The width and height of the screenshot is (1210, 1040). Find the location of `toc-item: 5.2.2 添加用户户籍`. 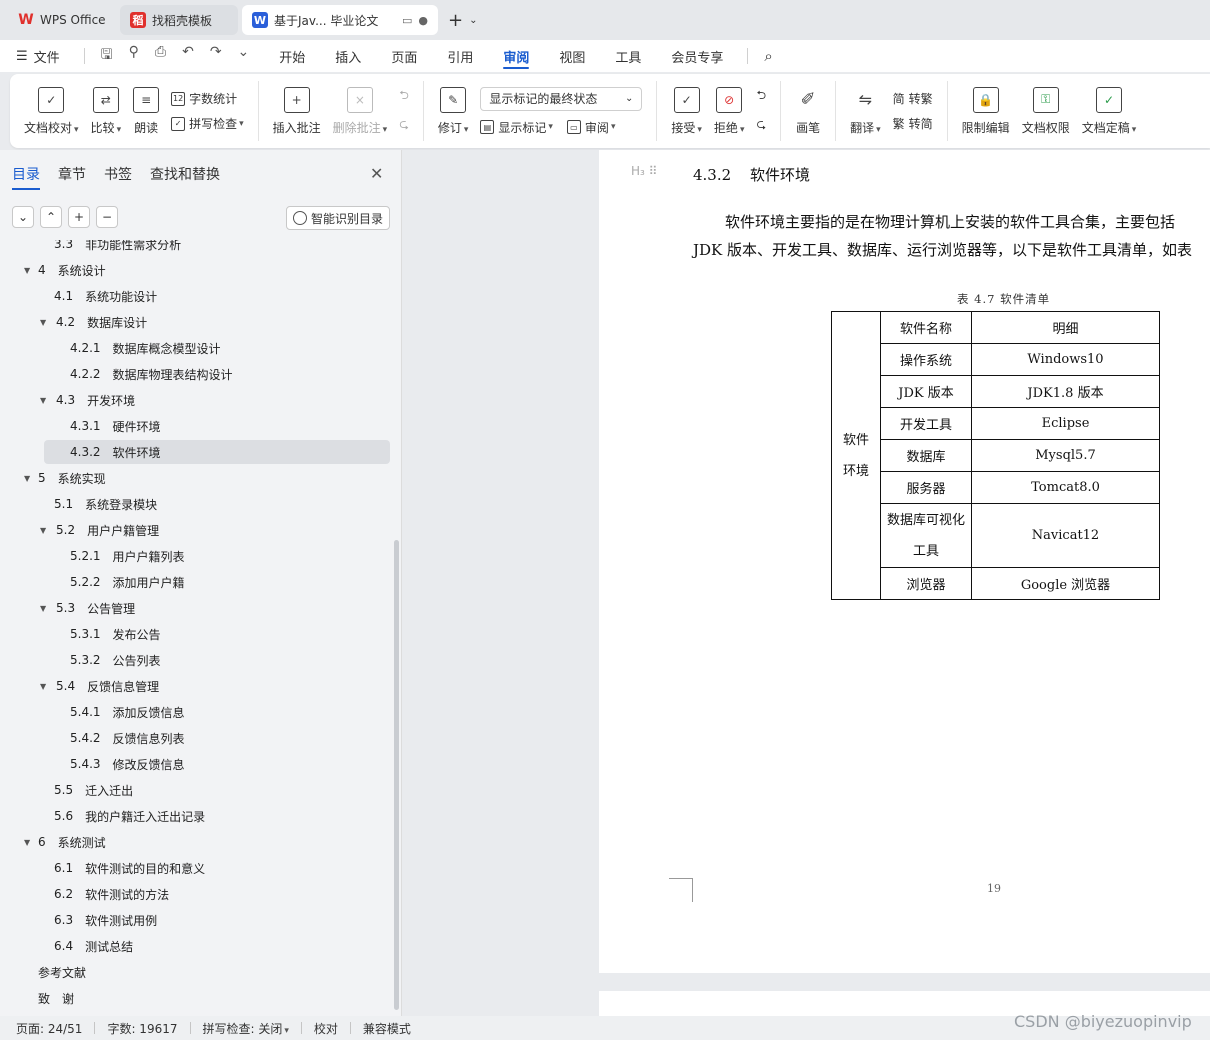

toc-item: 5.2.2 添加用户户籍 is located at coordinates (127, 582).